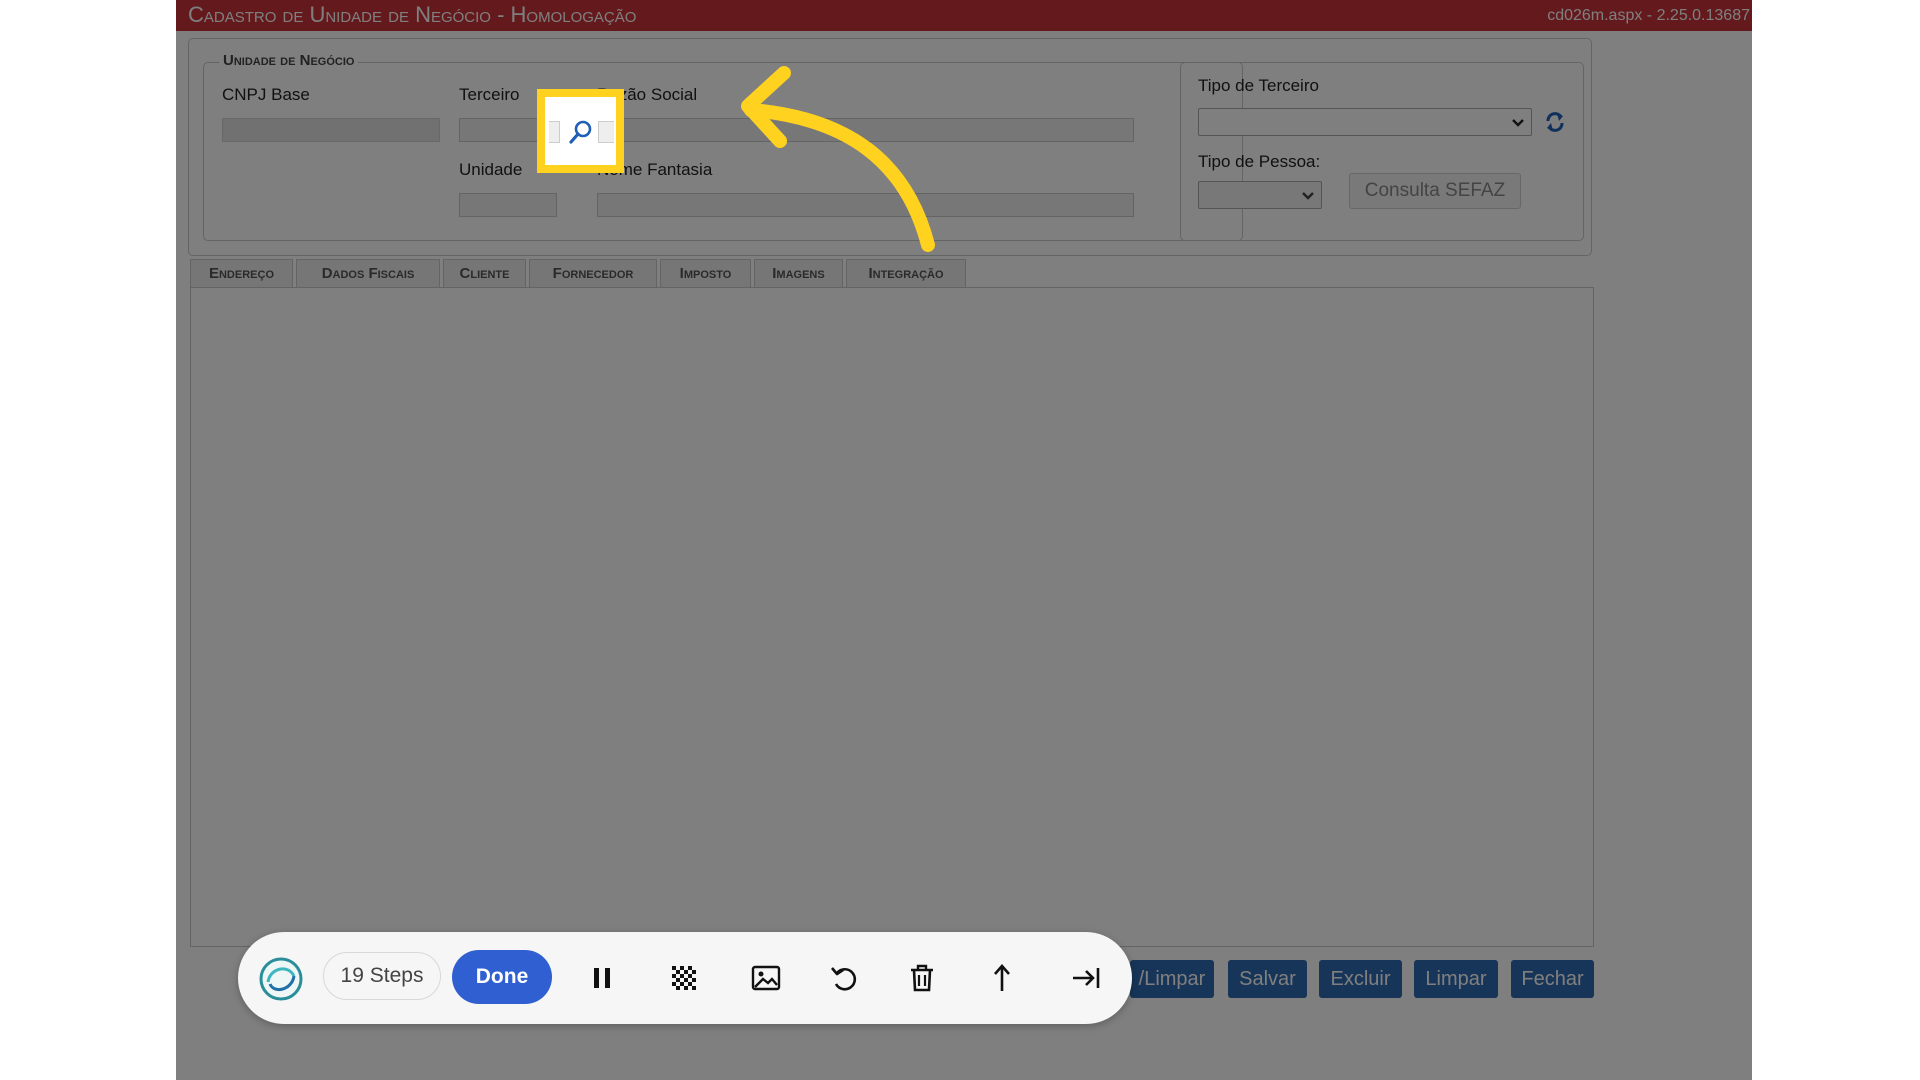 The image size is (1920, 1080). I want to click on trash-icon, so click(922, 978).